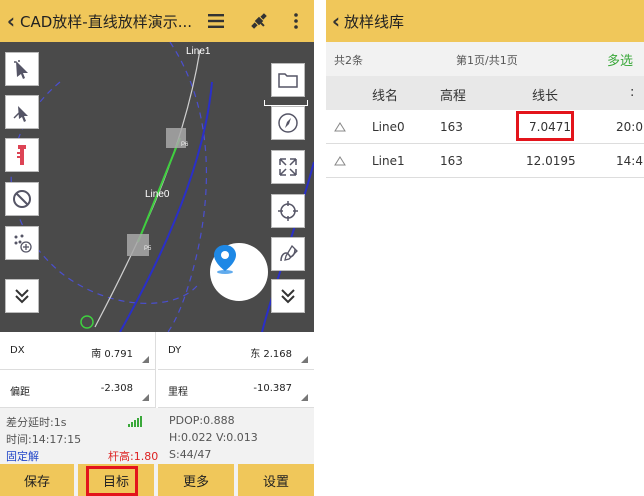 This screenshot has height=496, width=644. I want to click on expand-arrows-icon, so click(288, 167).